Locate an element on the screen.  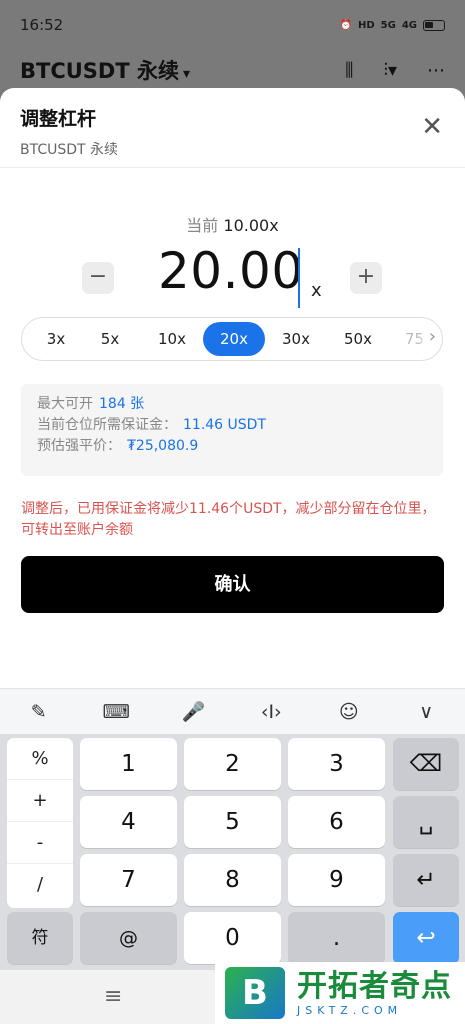
text-cursor is located at coordinates (299, 278).